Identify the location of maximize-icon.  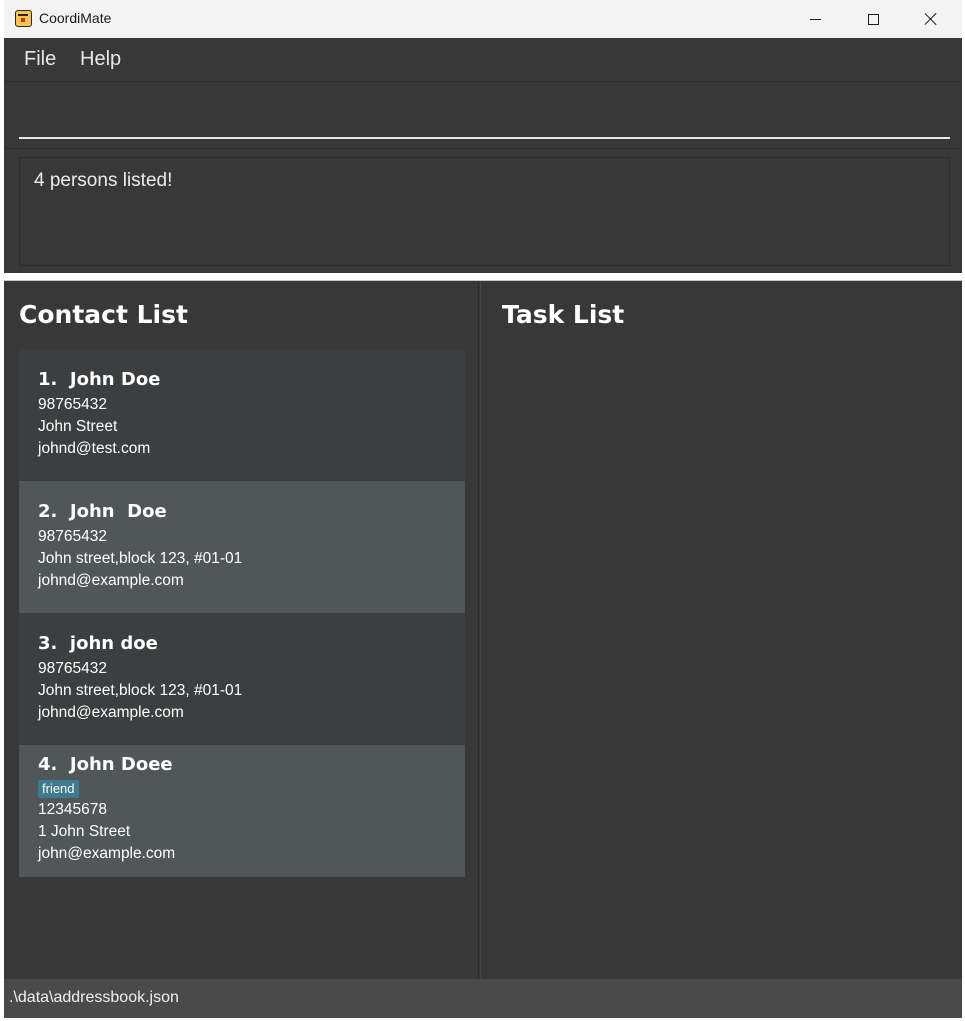
(873, 19).